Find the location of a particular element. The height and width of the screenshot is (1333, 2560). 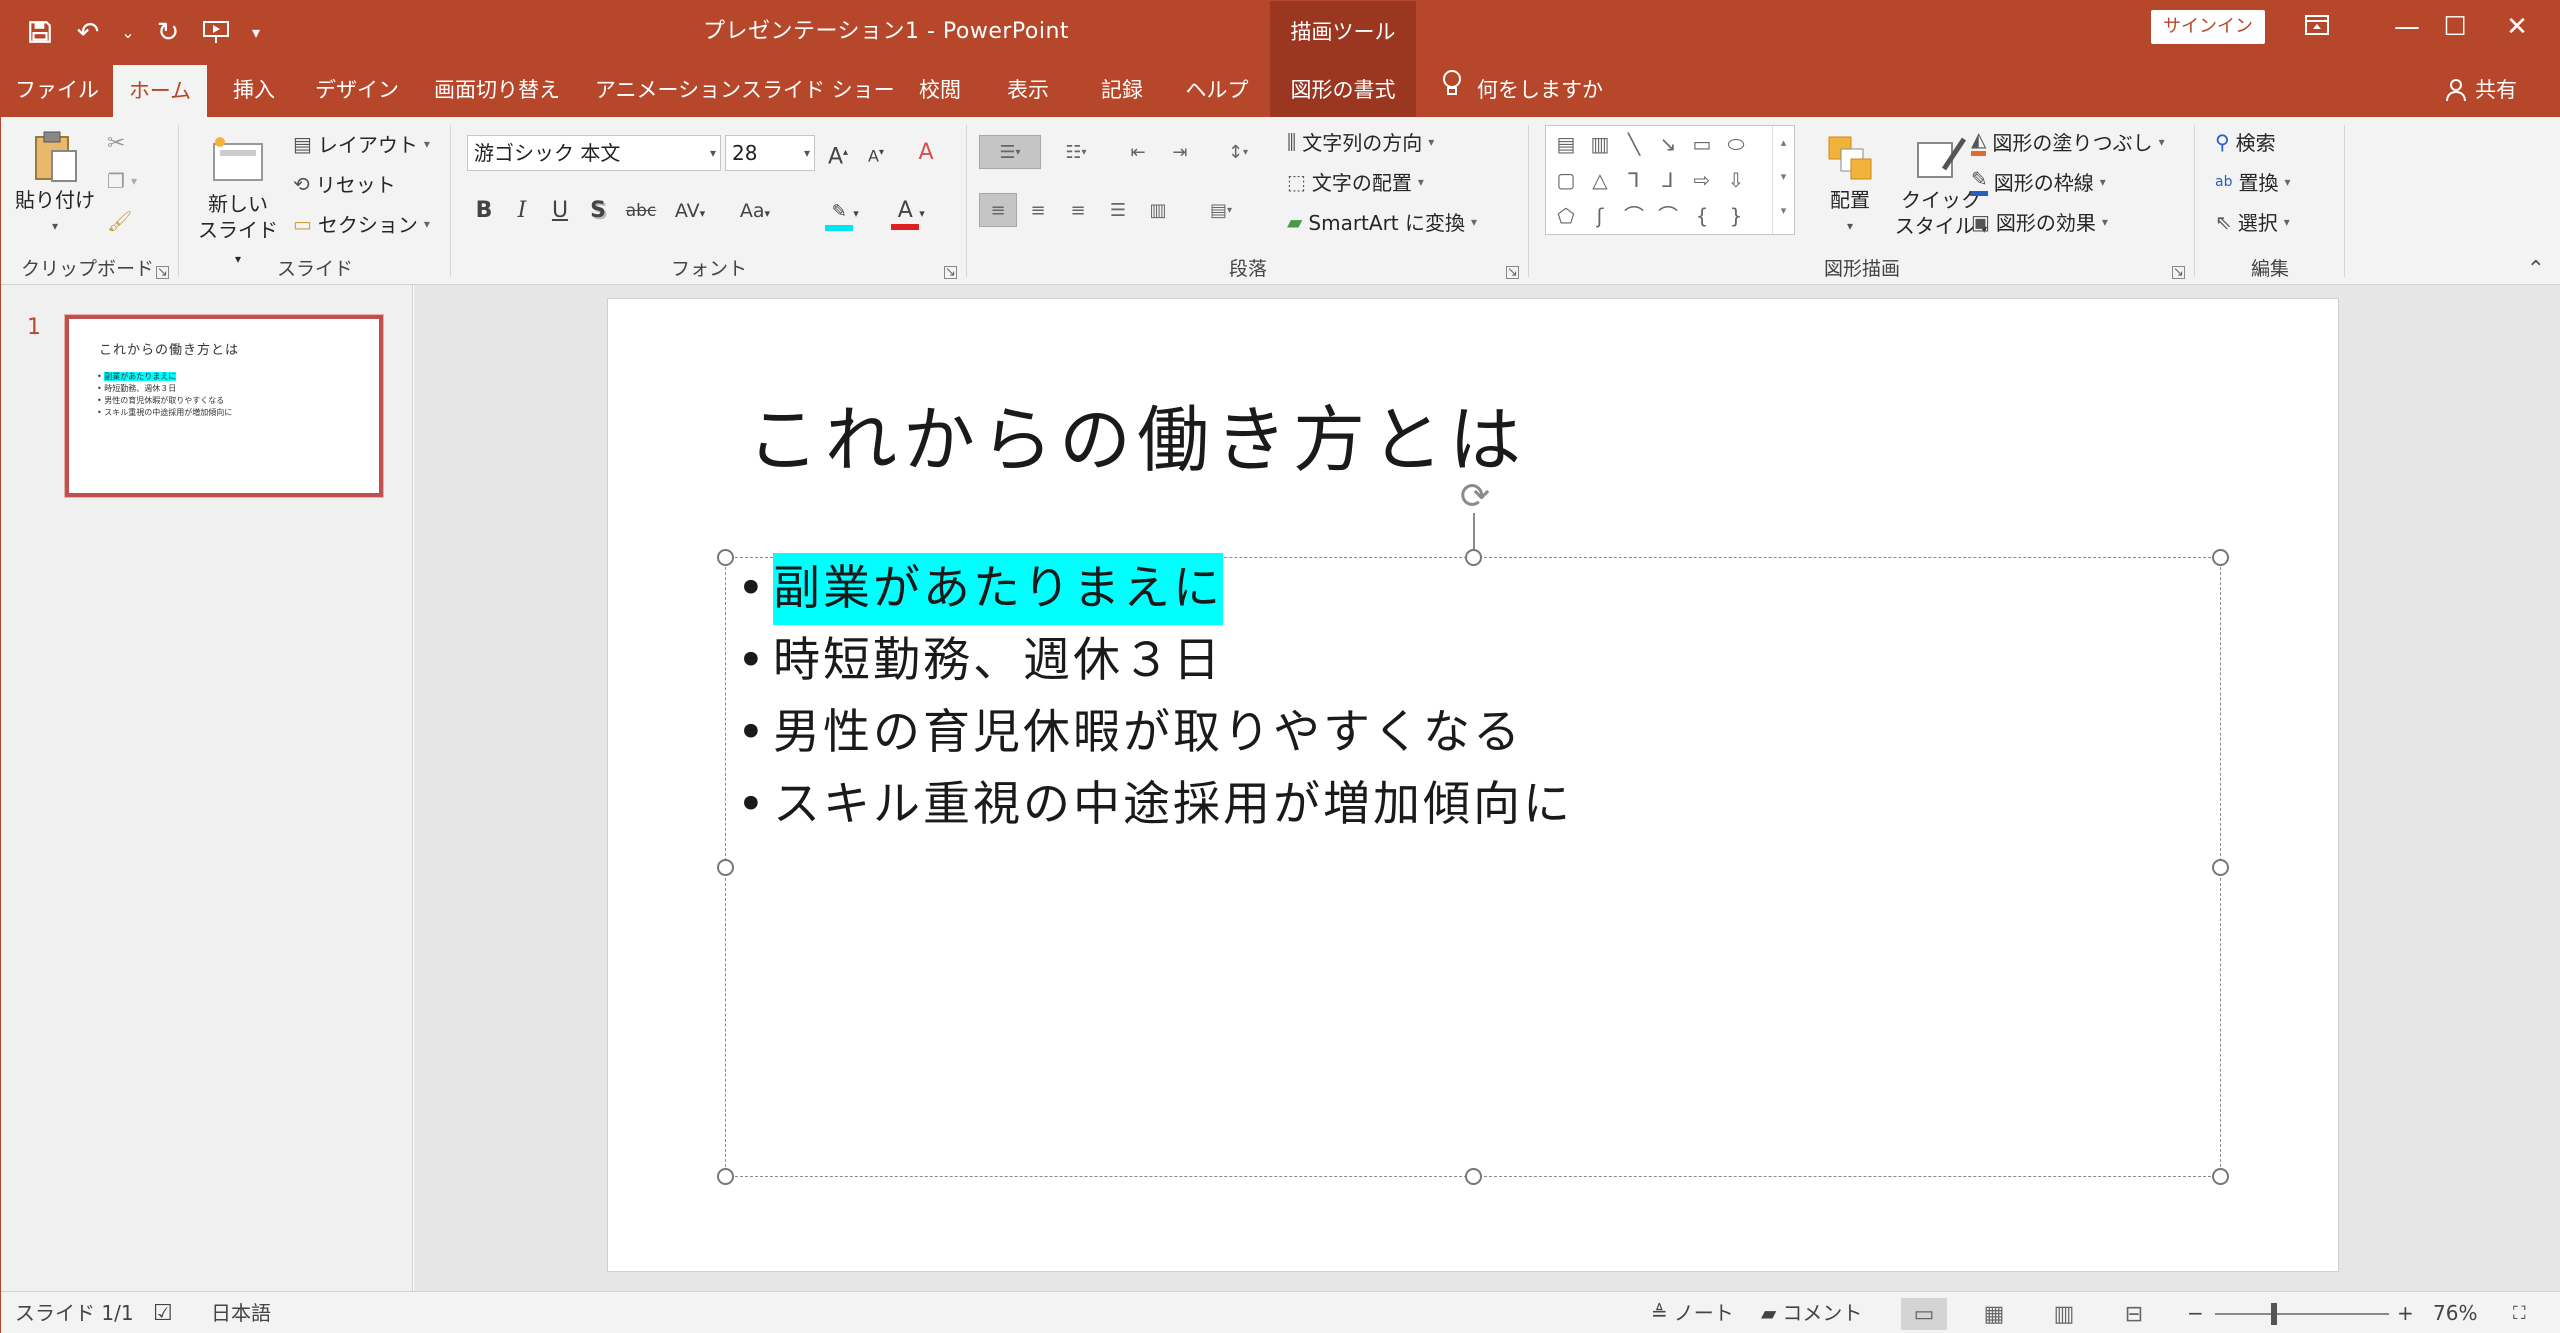

align-text-button: ⬚ 文字の配置 ▾ is located at coordinates (1355, 181).